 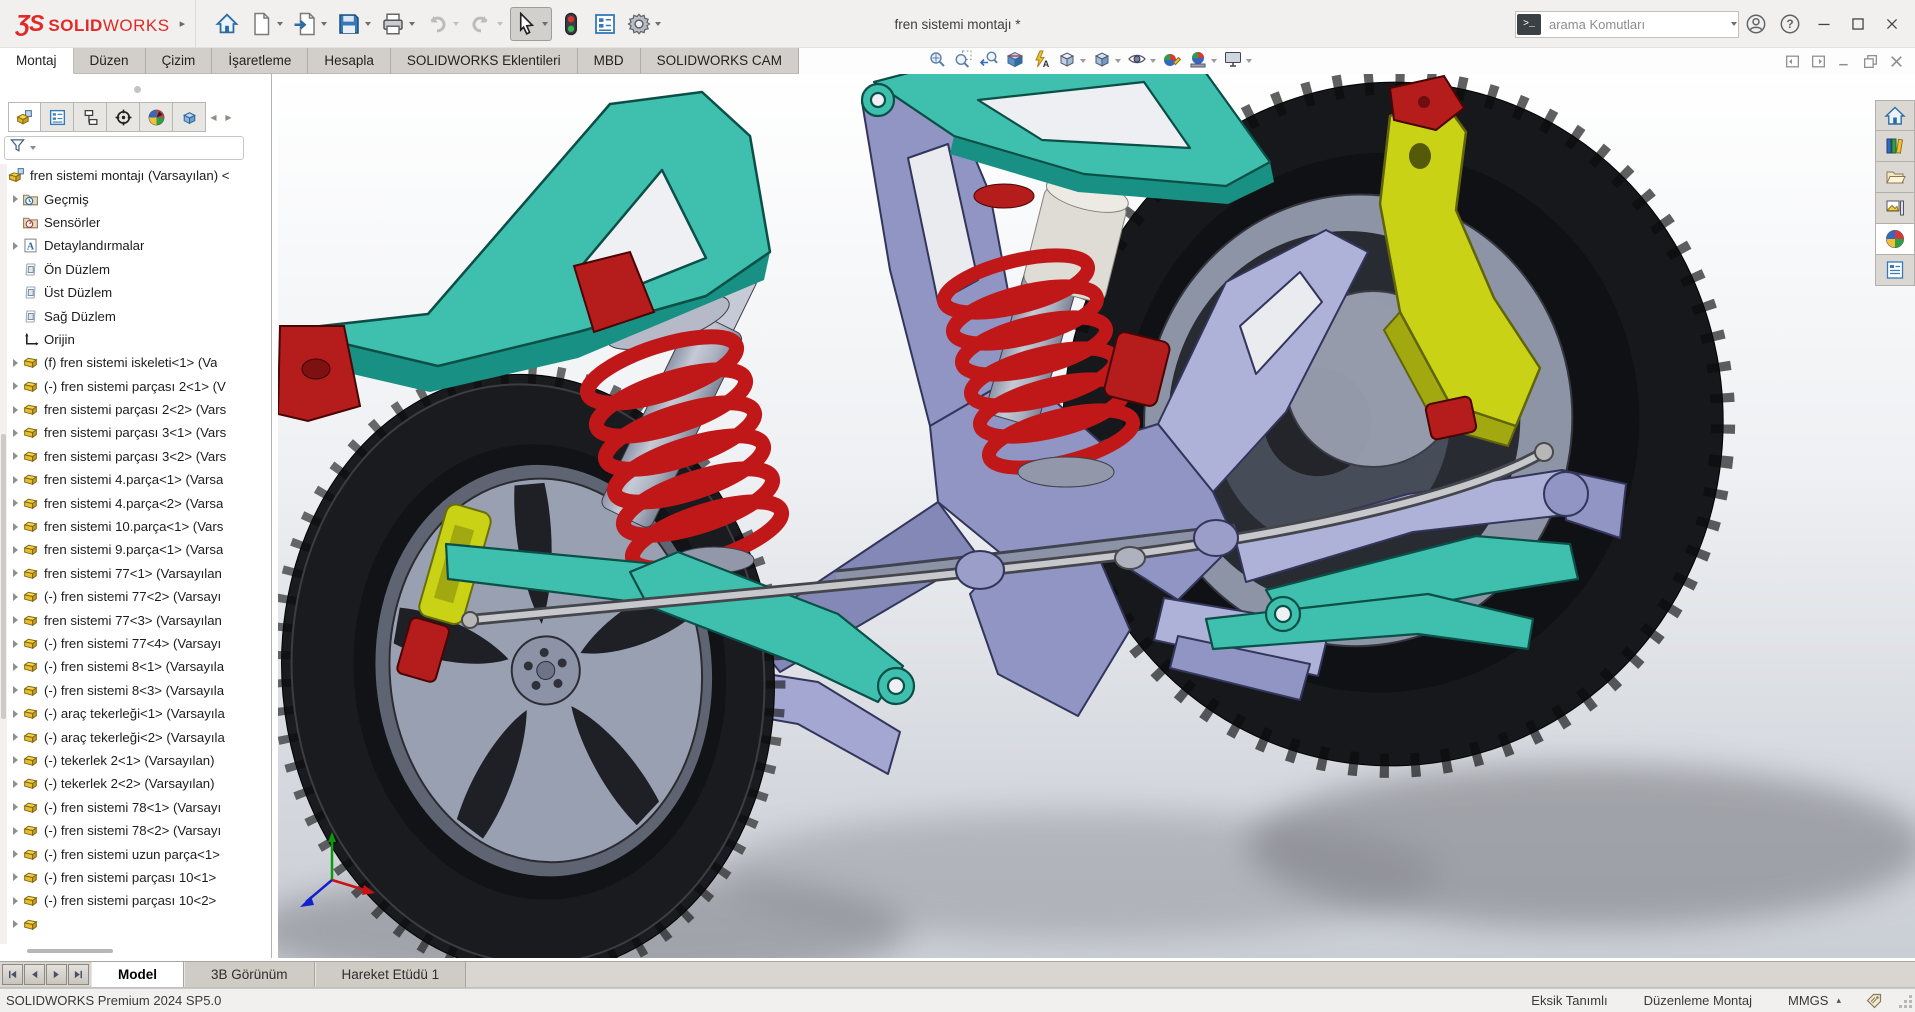 I want to click on tree-item: (-) fren sistemi 77<2> (Varsayı, so click(x=139, y=596).